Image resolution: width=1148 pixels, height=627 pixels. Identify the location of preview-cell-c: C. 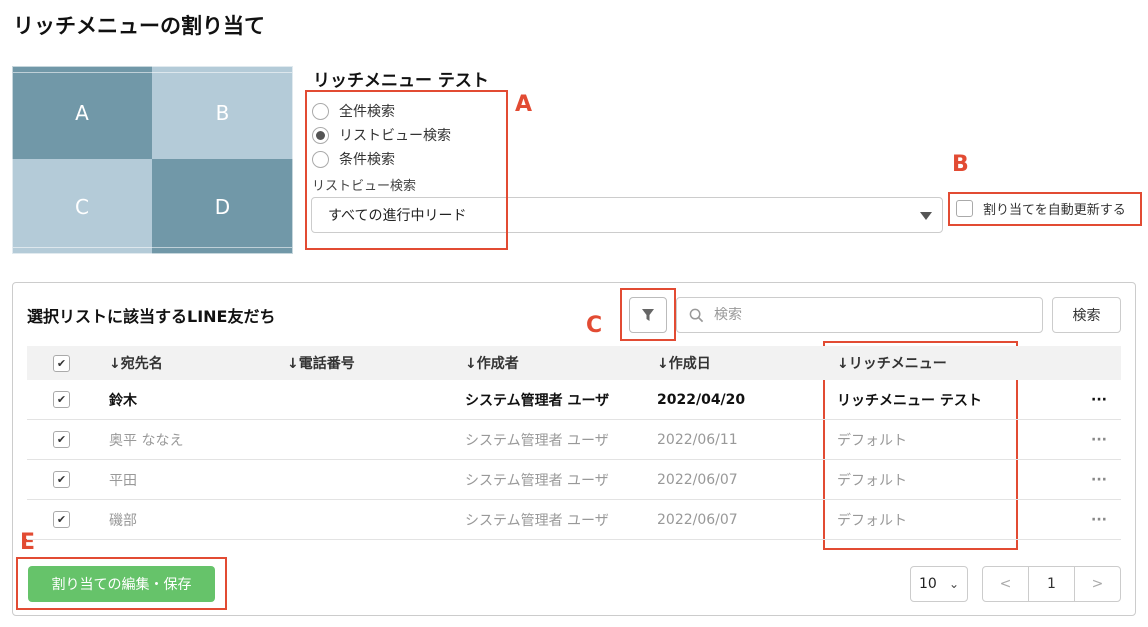
(82, 206).